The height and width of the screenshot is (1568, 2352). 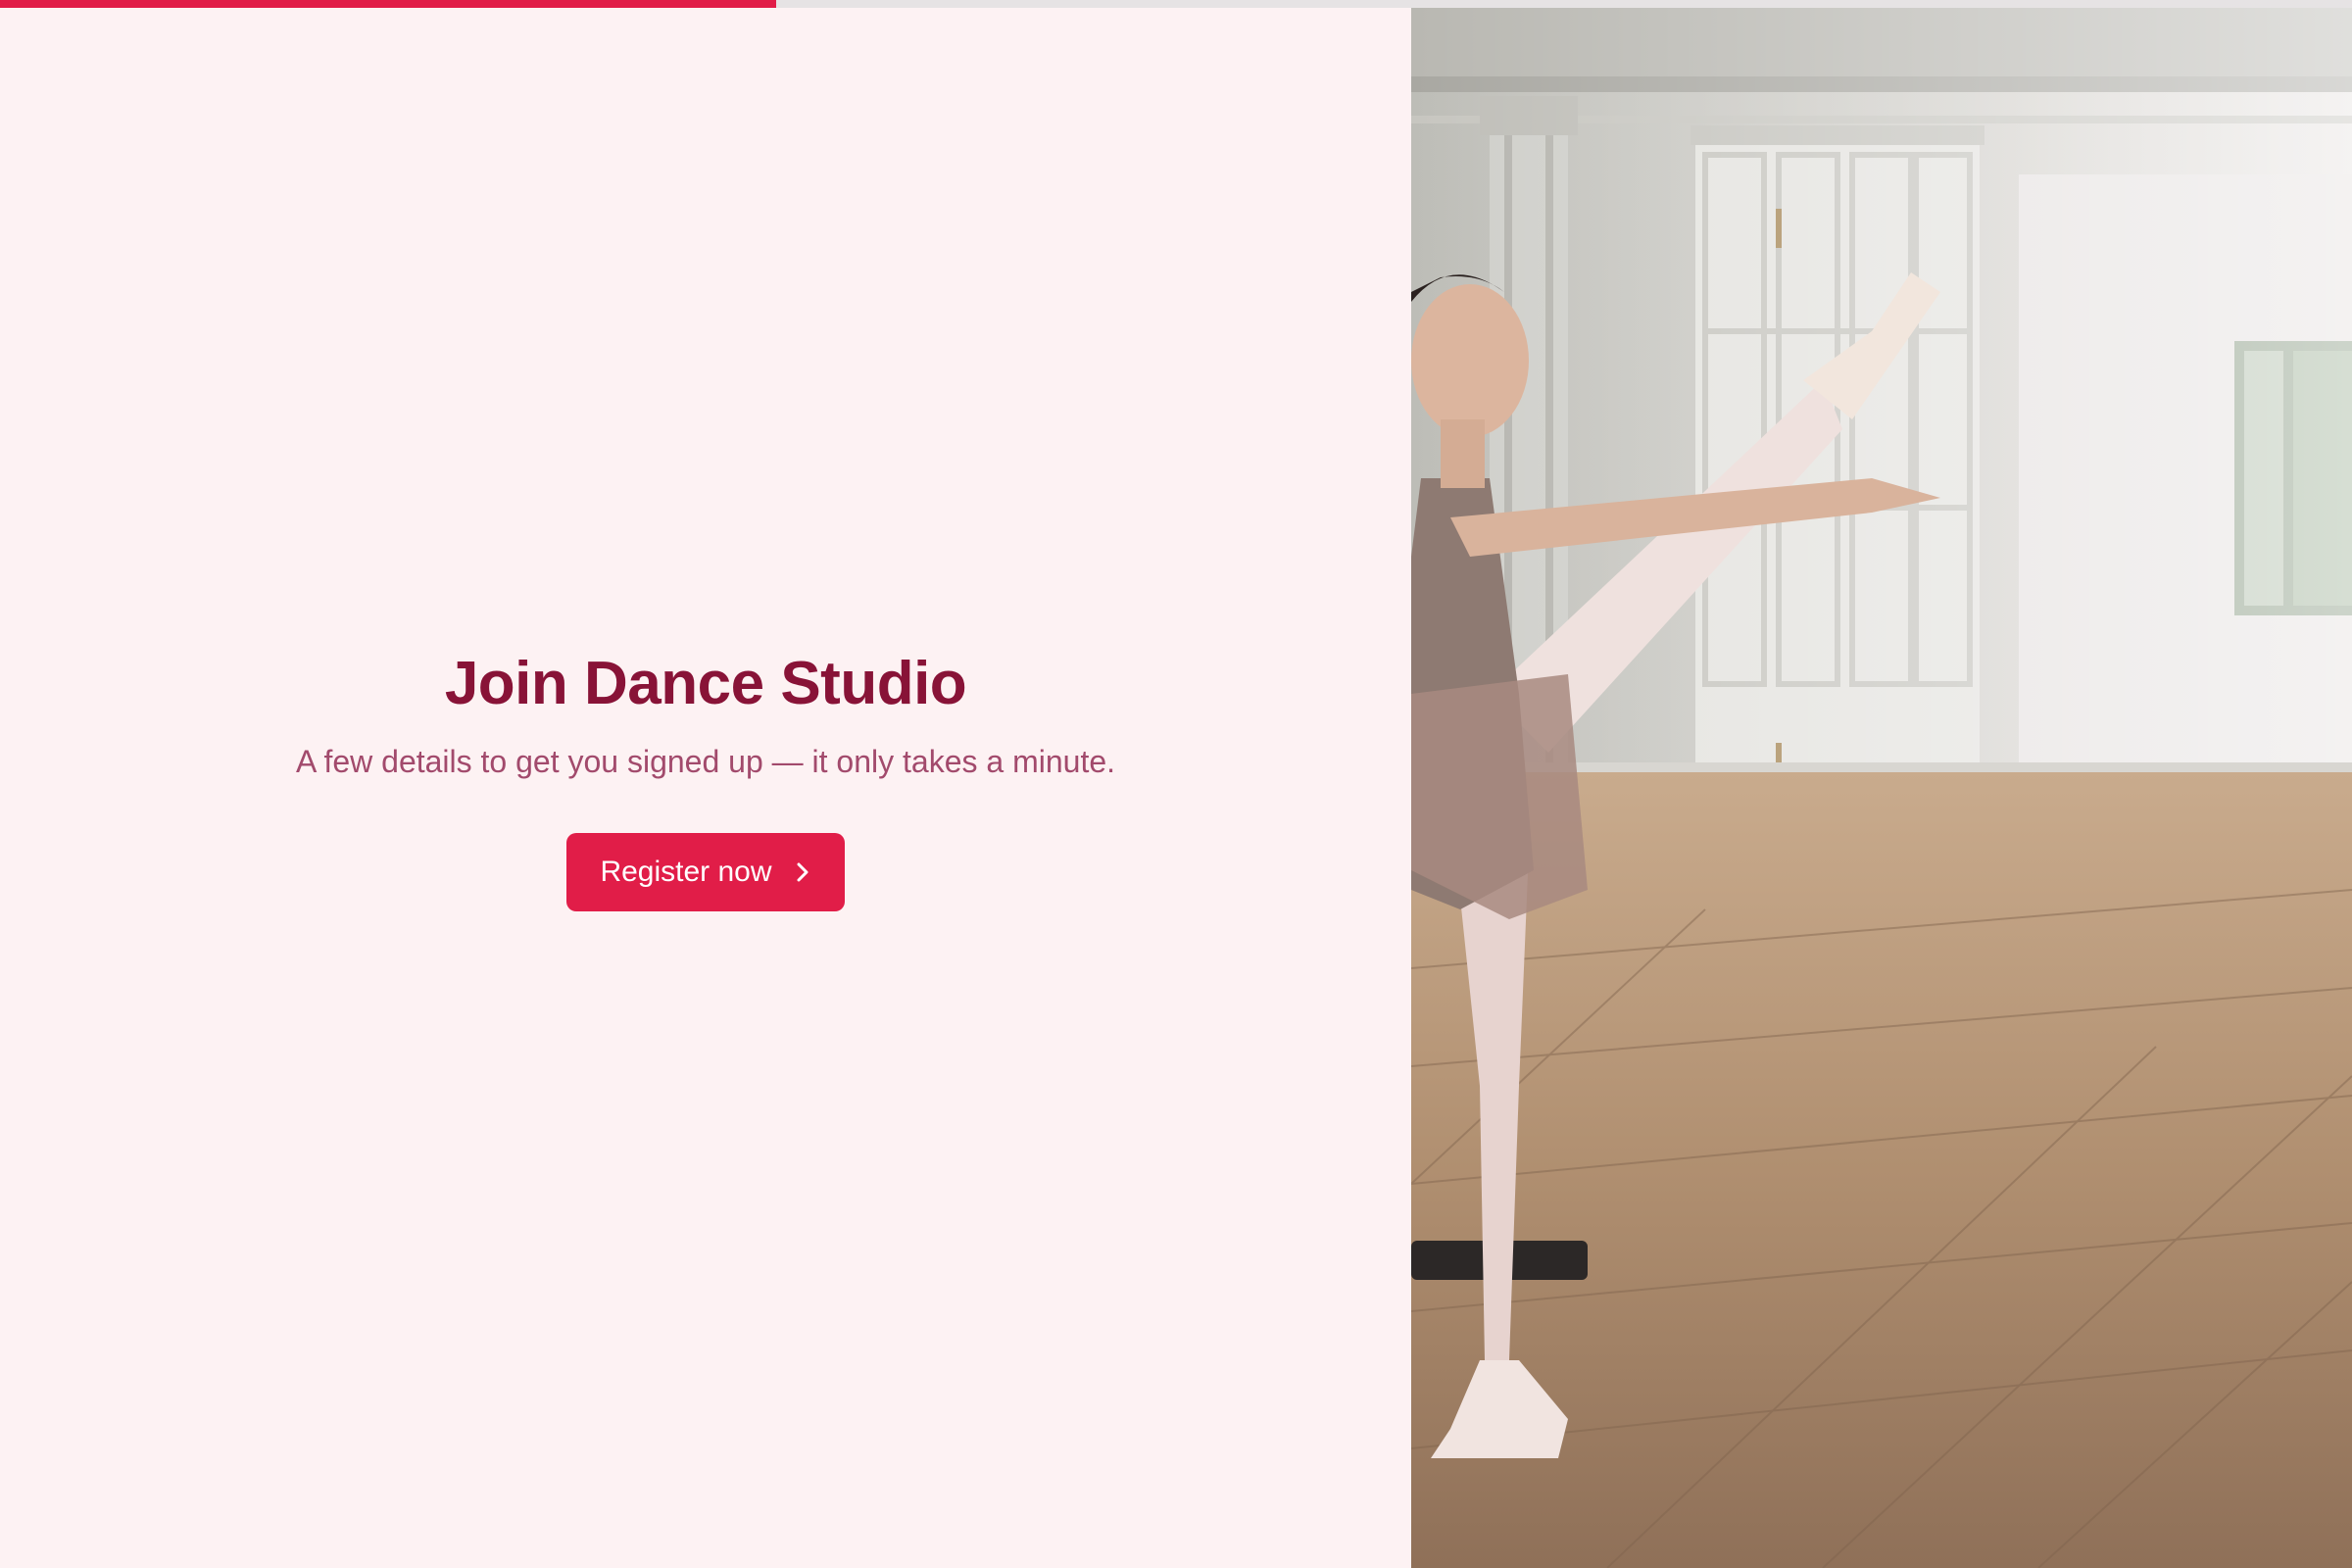 I want to click on register-now-button: Register now, so click(x=705, y=872).